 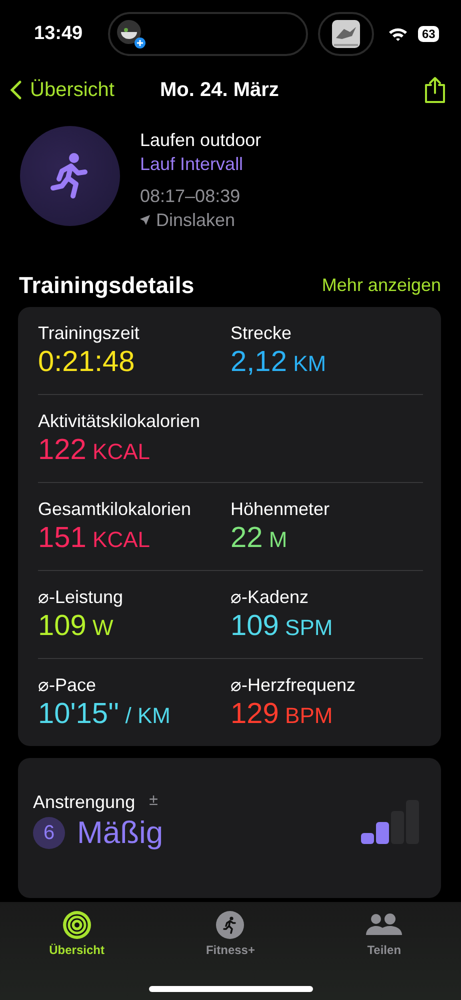 I want to click on metric-value: 129 BPM, so click(x=282, y=714).